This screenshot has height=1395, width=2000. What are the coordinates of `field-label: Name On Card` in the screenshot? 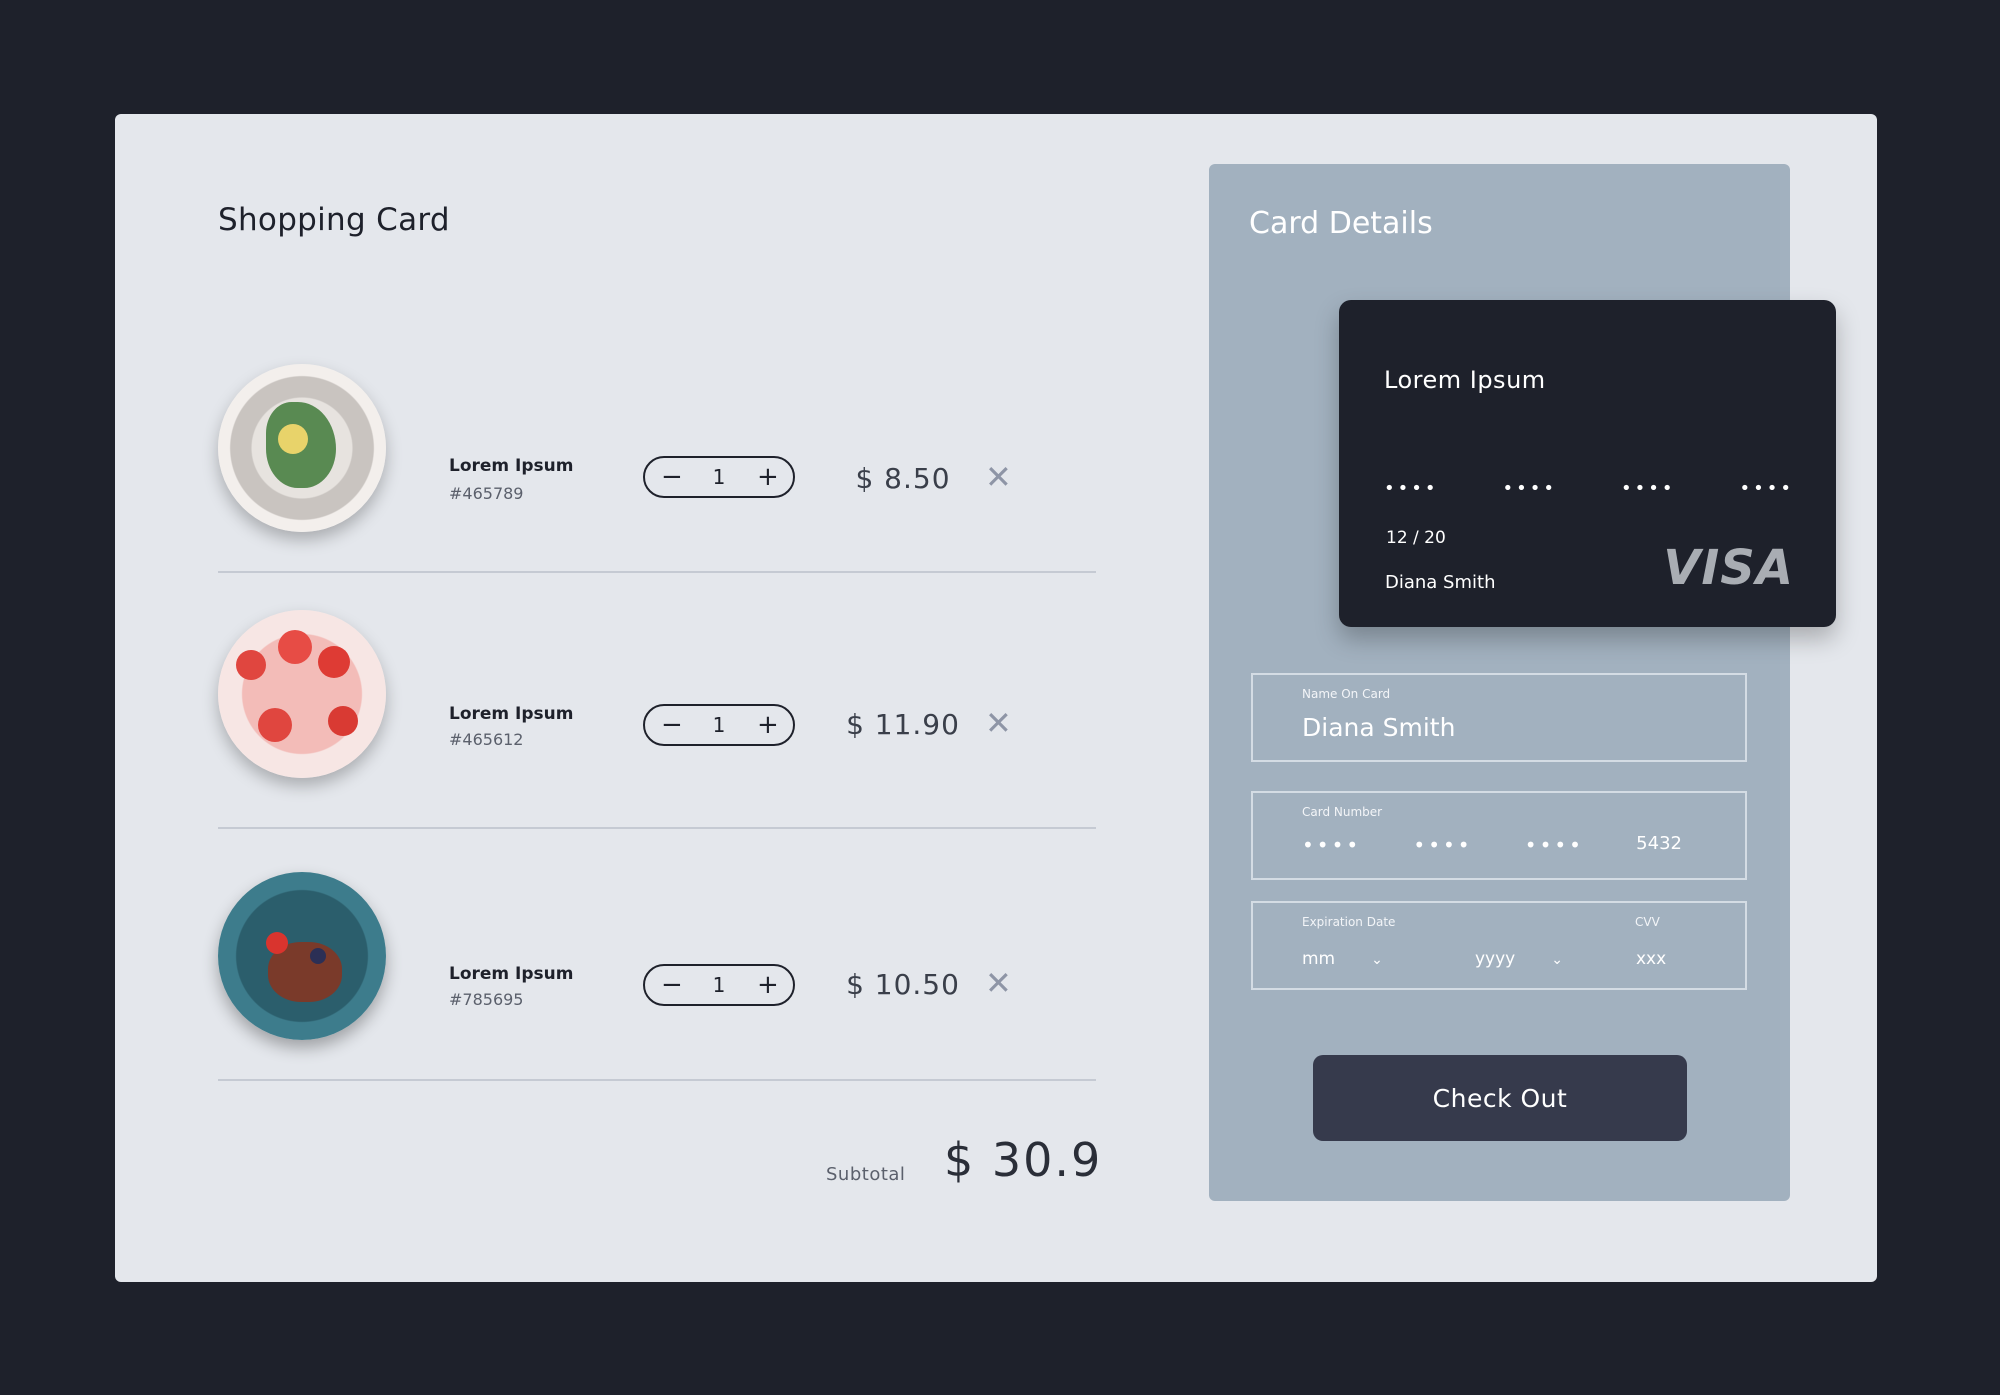 It's located at (1346, 694).